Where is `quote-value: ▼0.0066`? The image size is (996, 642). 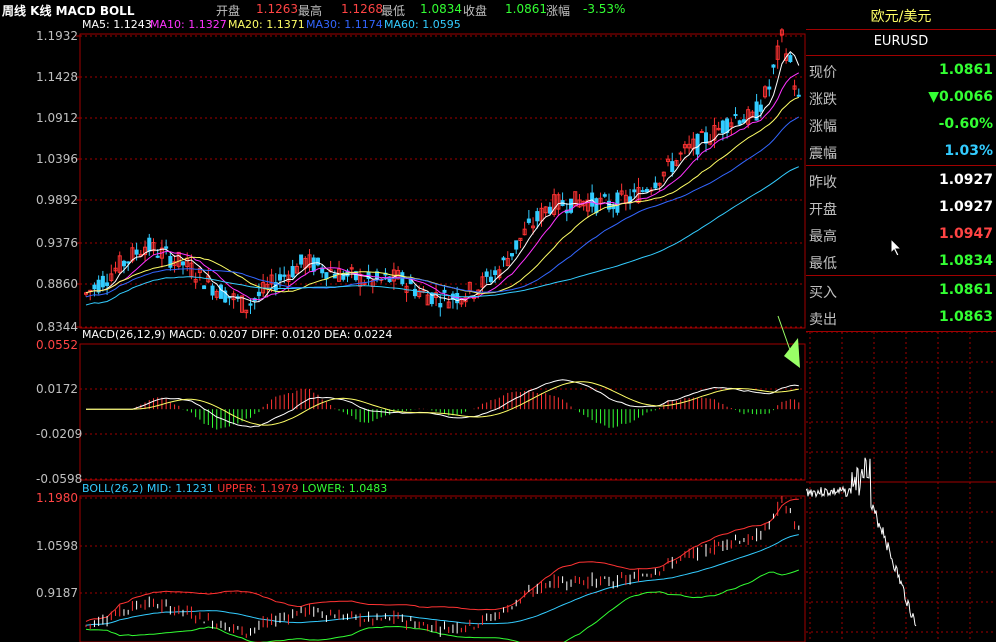
quote-value: ▼0.0066 is located at coordinates (960, 97).